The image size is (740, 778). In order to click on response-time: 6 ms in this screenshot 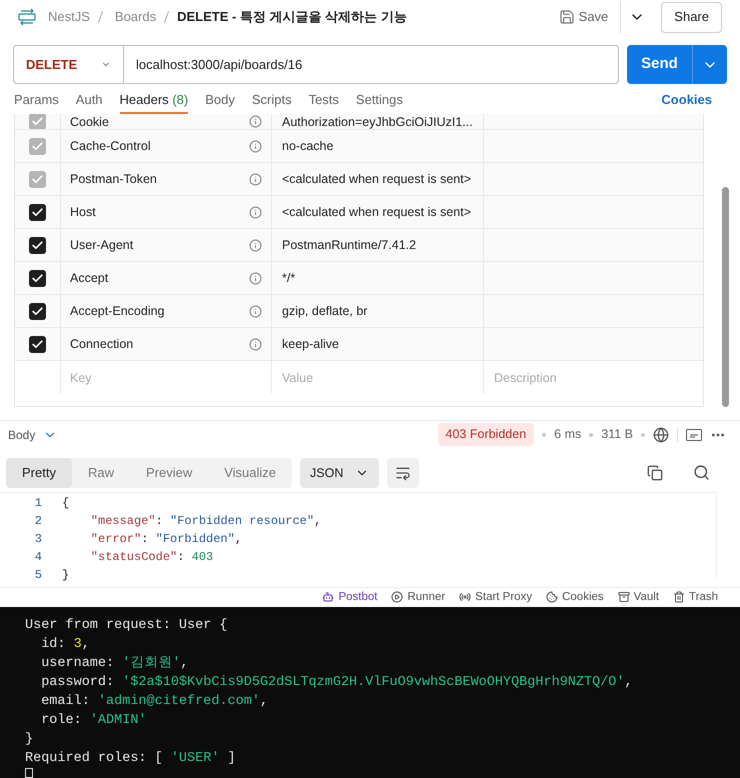, I will do `click(568, 435)`.